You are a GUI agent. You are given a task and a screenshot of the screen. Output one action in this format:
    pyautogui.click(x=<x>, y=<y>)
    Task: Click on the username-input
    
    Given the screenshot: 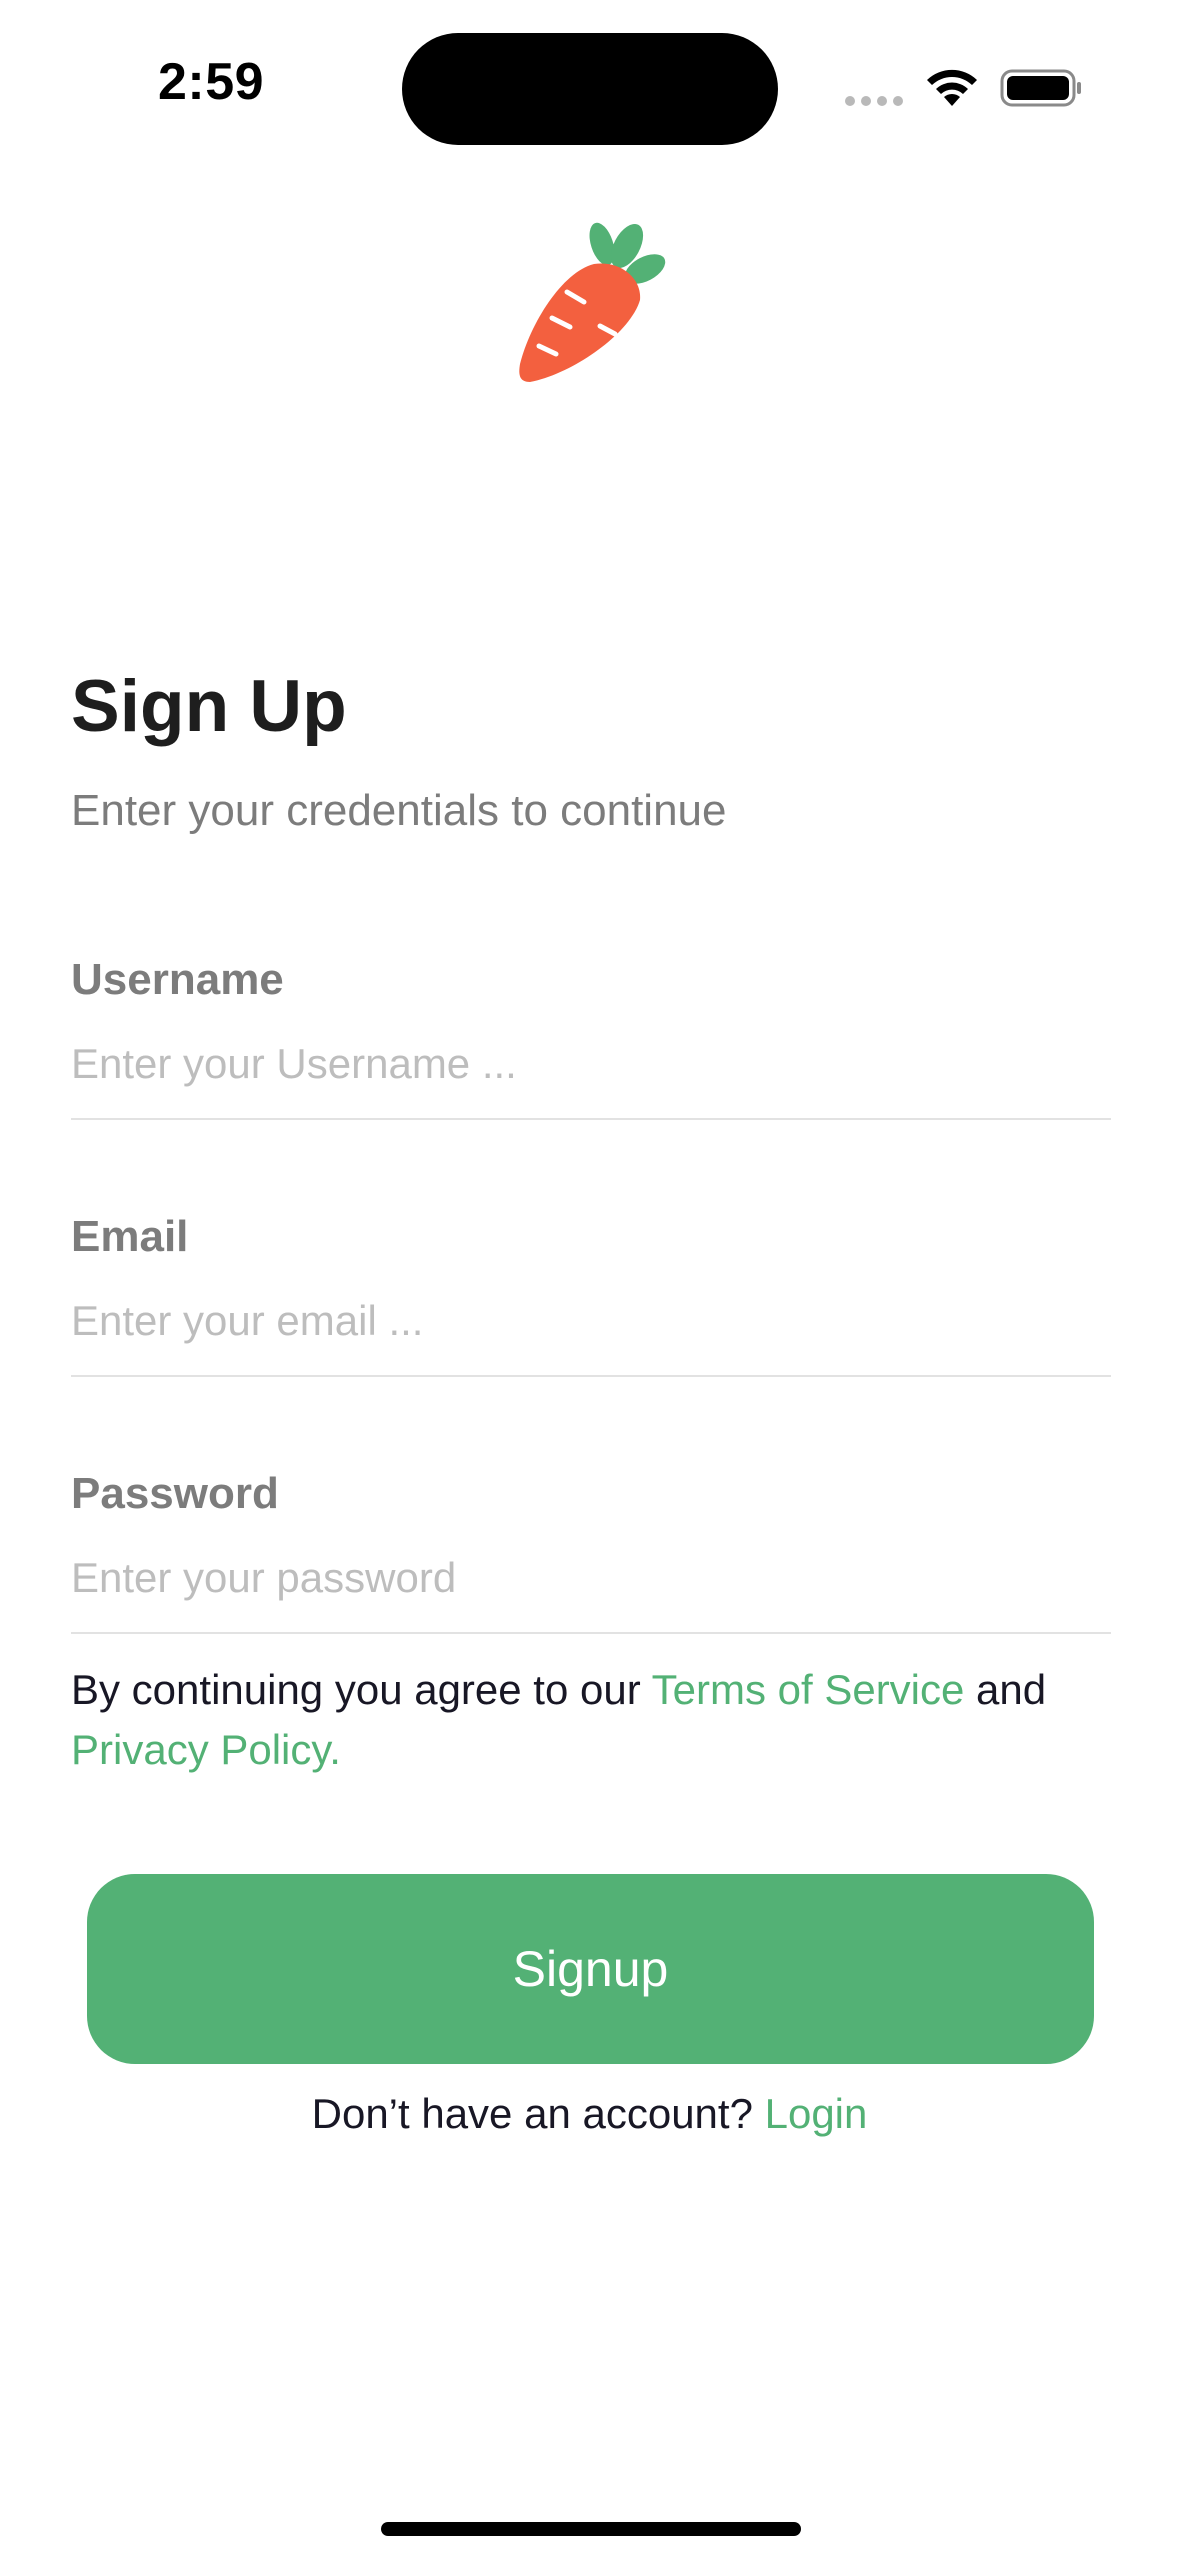 What is the action you would take?
    pyautogui.click(x=591, y=1064)
    